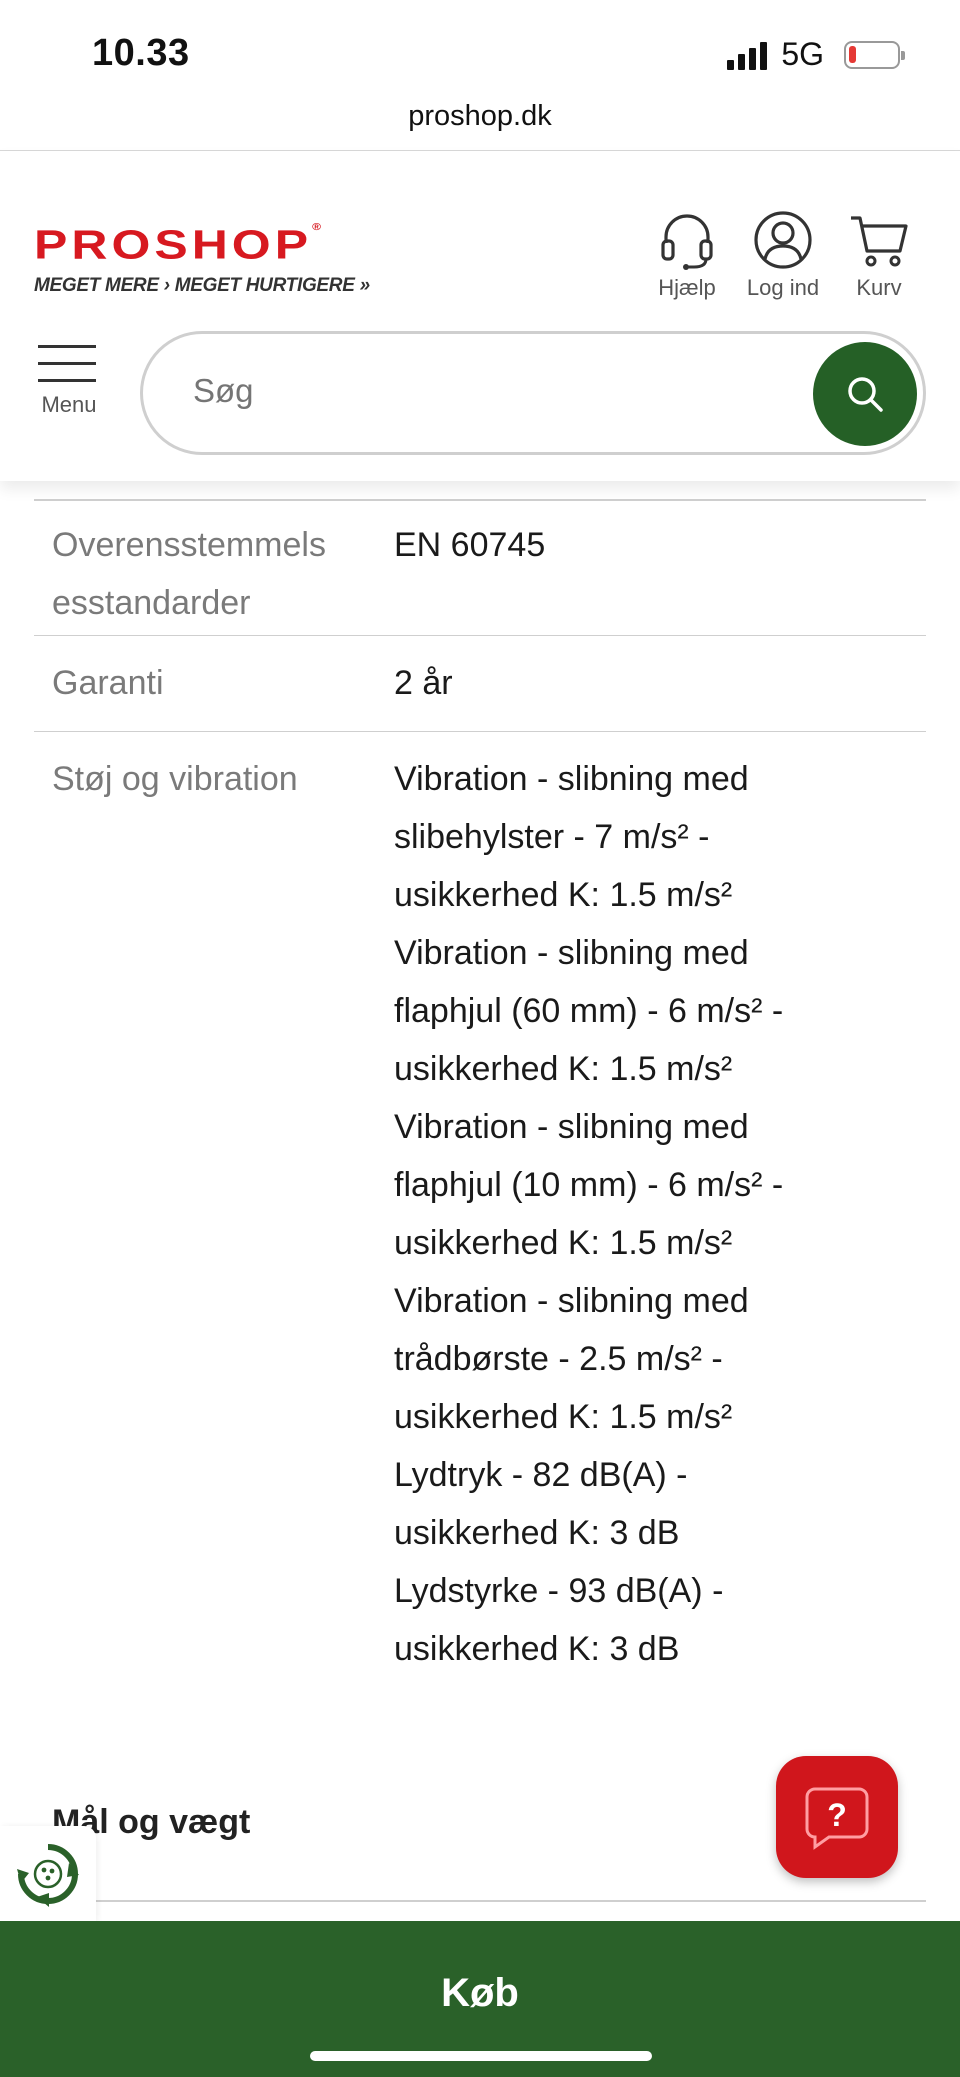  What do you see at coordinates (473, 391) in the screenshot?
I see `search-input` at bounding box center [473, 391].